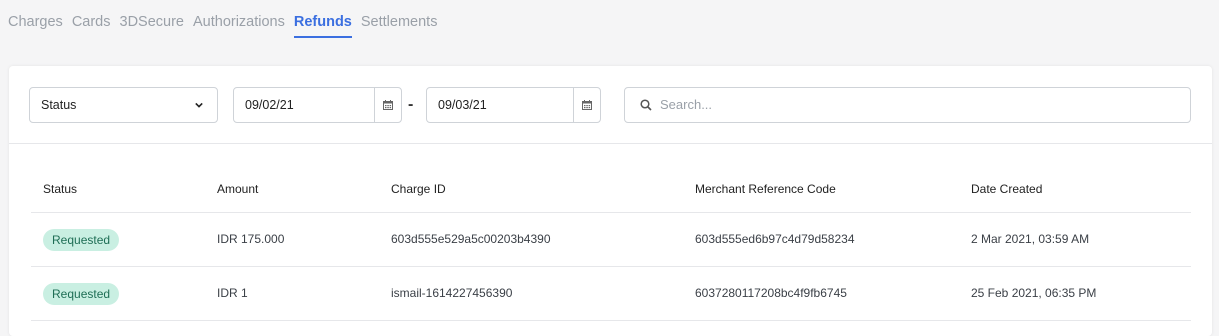 The height and width of the screenshot is (336, 1219). Describe the element at coordinates (1030, 239) in the screenshot. I see `date-created-cell: 2 Mar 2021, 03:59 AM` at that location.